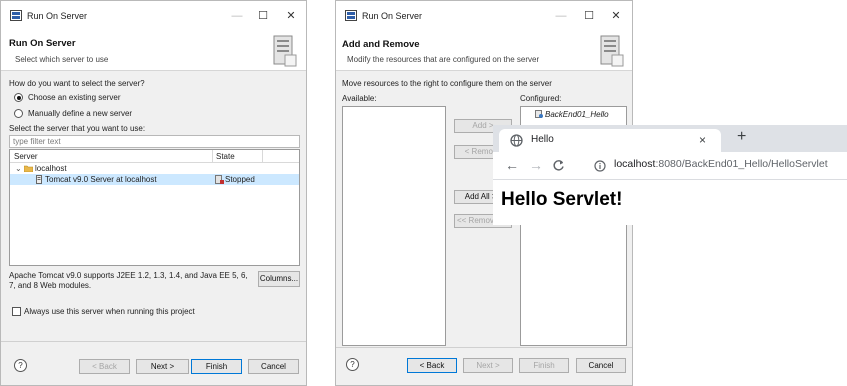 The image size is (847, 386). What do you see at coordinates (154, 156) in the screenshot?
I see `table-header: Server State` at bounding box center [154, 156].